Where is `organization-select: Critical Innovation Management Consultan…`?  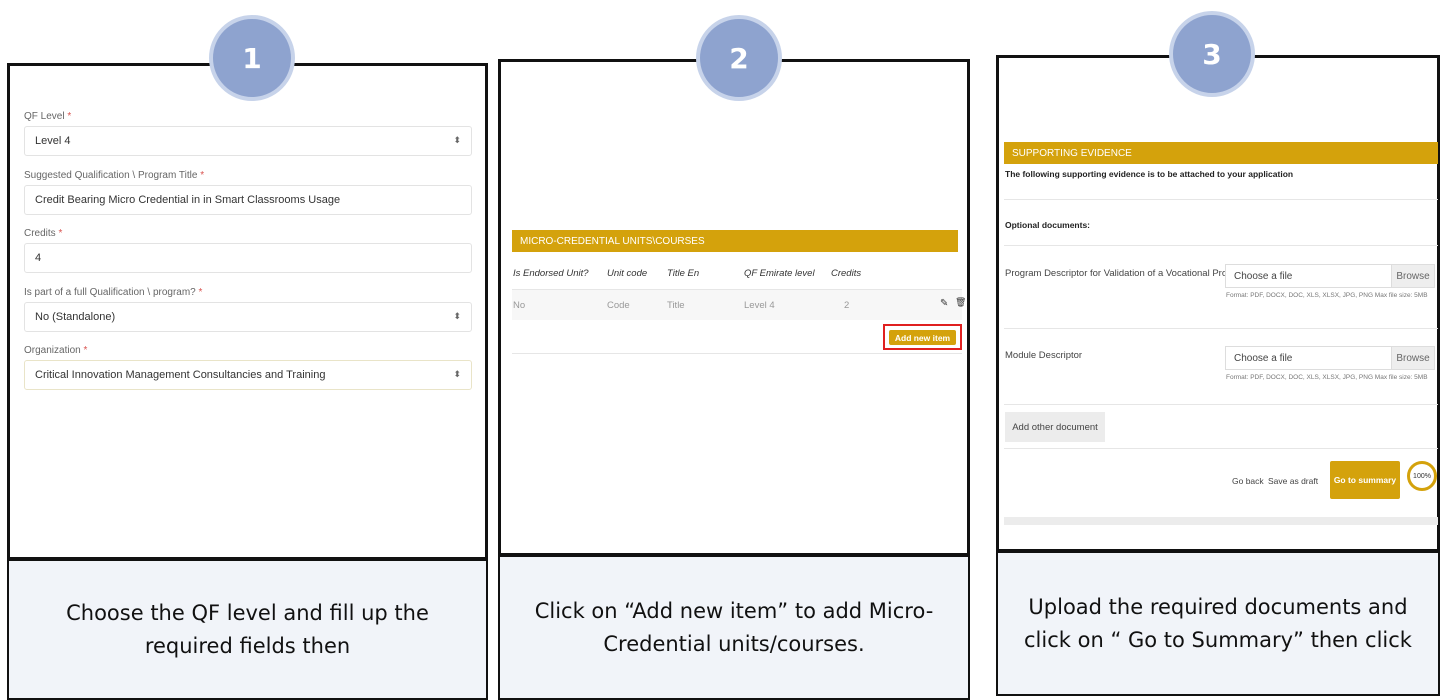 organization-select: Critical Innovation Management Consultan… is located at coordinates (248, 375).